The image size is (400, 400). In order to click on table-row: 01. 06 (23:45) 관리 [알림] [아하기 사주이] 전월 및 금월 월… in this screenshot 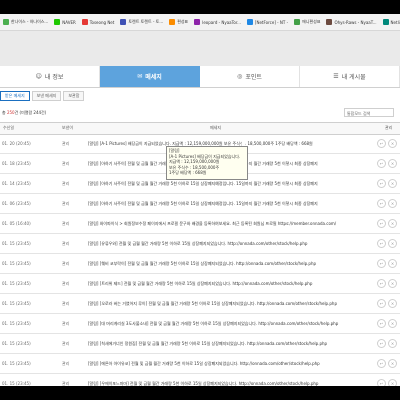, I will do `click(200, 204)`.